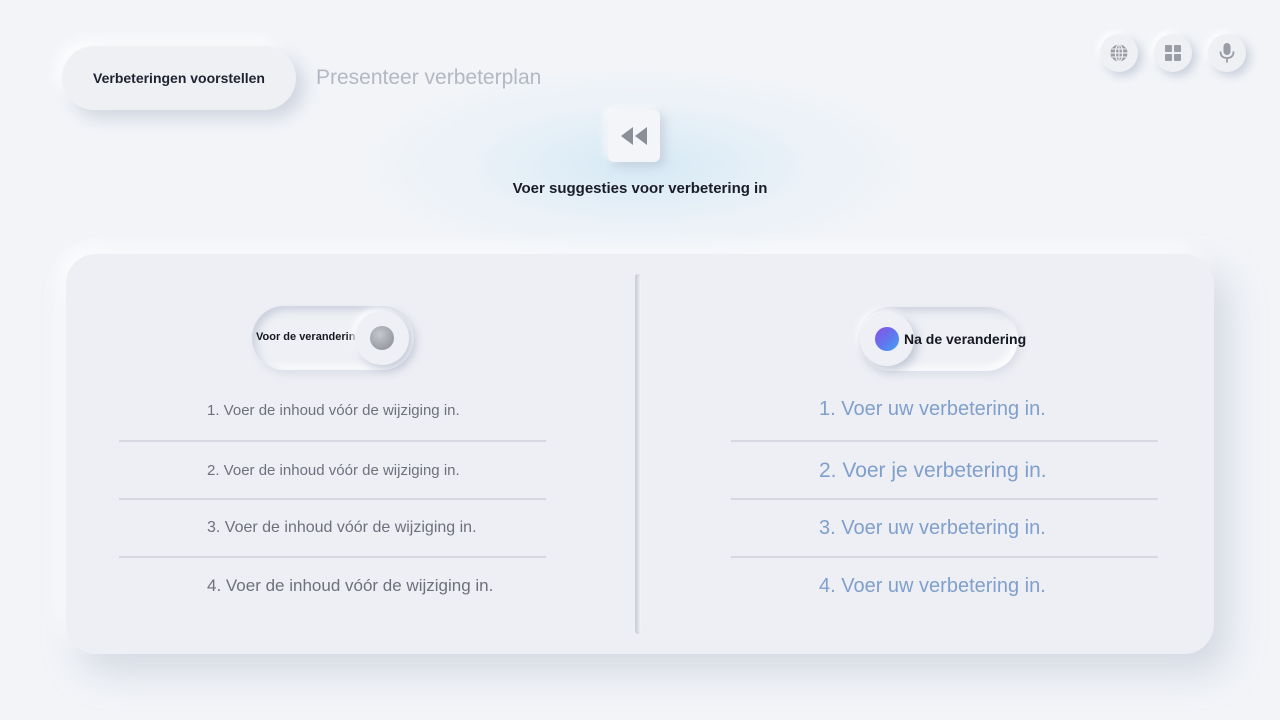  What do you see at coordinates (309, 337) in the screenshot?
I see `before-toggle-label: Voor de verandering` at bounding box center [309, 337].